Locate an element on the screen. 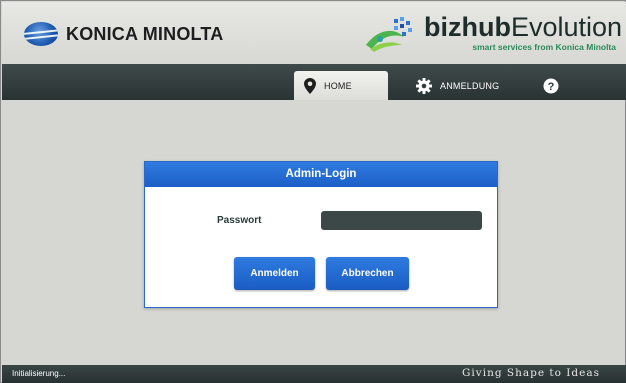 This screenshot has height=383, width=626. login-button: Anmelden is located at coordinates (274, 273).